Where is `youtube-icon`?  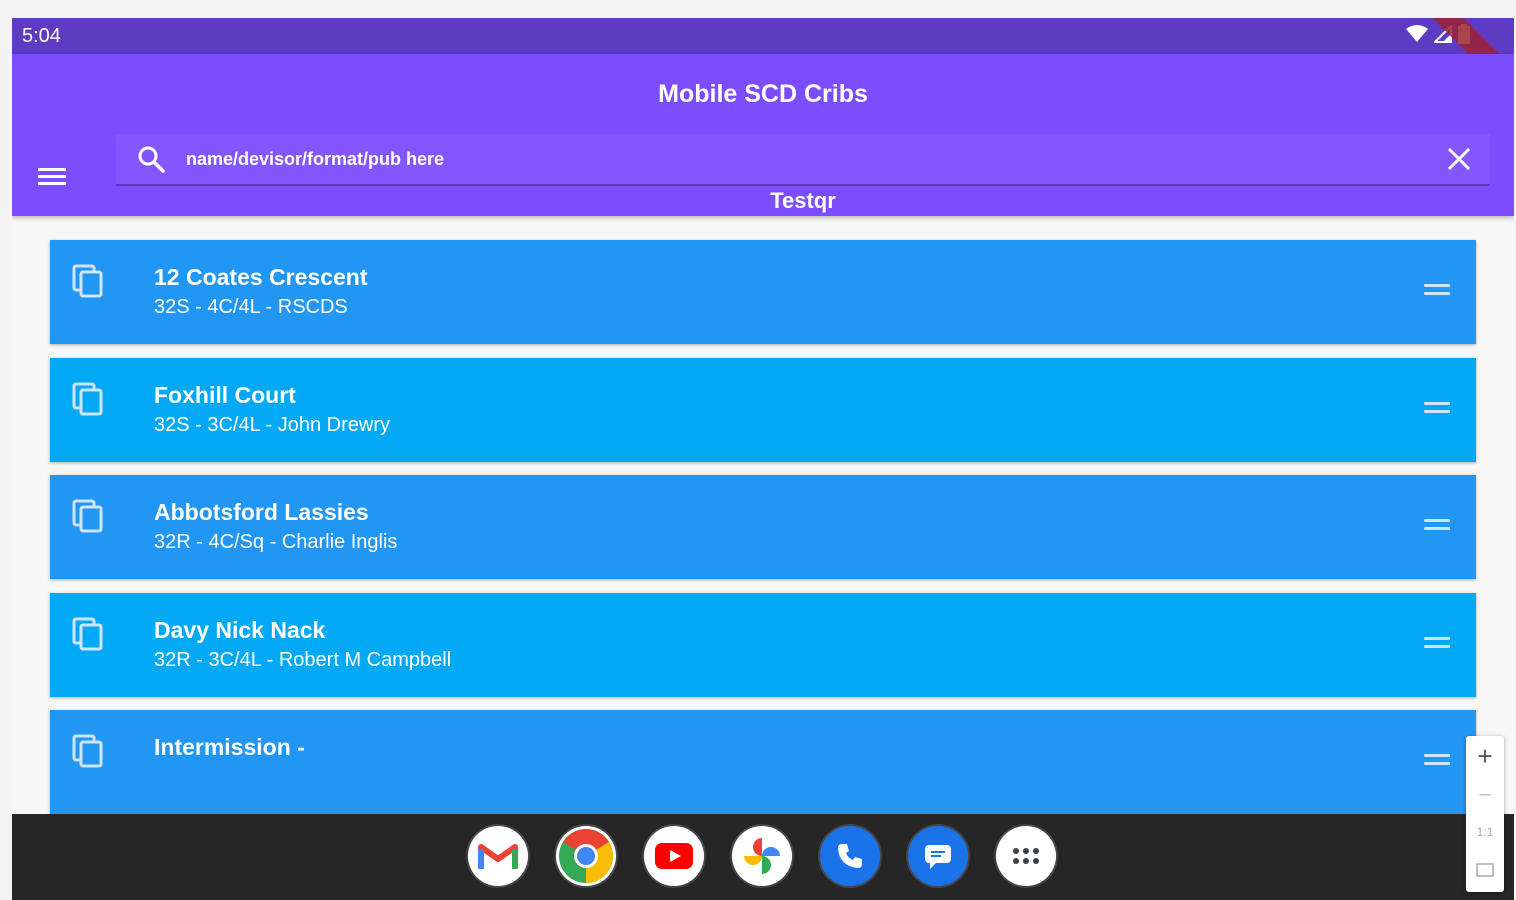
youtube-icon is located at coordinates (674, 856).